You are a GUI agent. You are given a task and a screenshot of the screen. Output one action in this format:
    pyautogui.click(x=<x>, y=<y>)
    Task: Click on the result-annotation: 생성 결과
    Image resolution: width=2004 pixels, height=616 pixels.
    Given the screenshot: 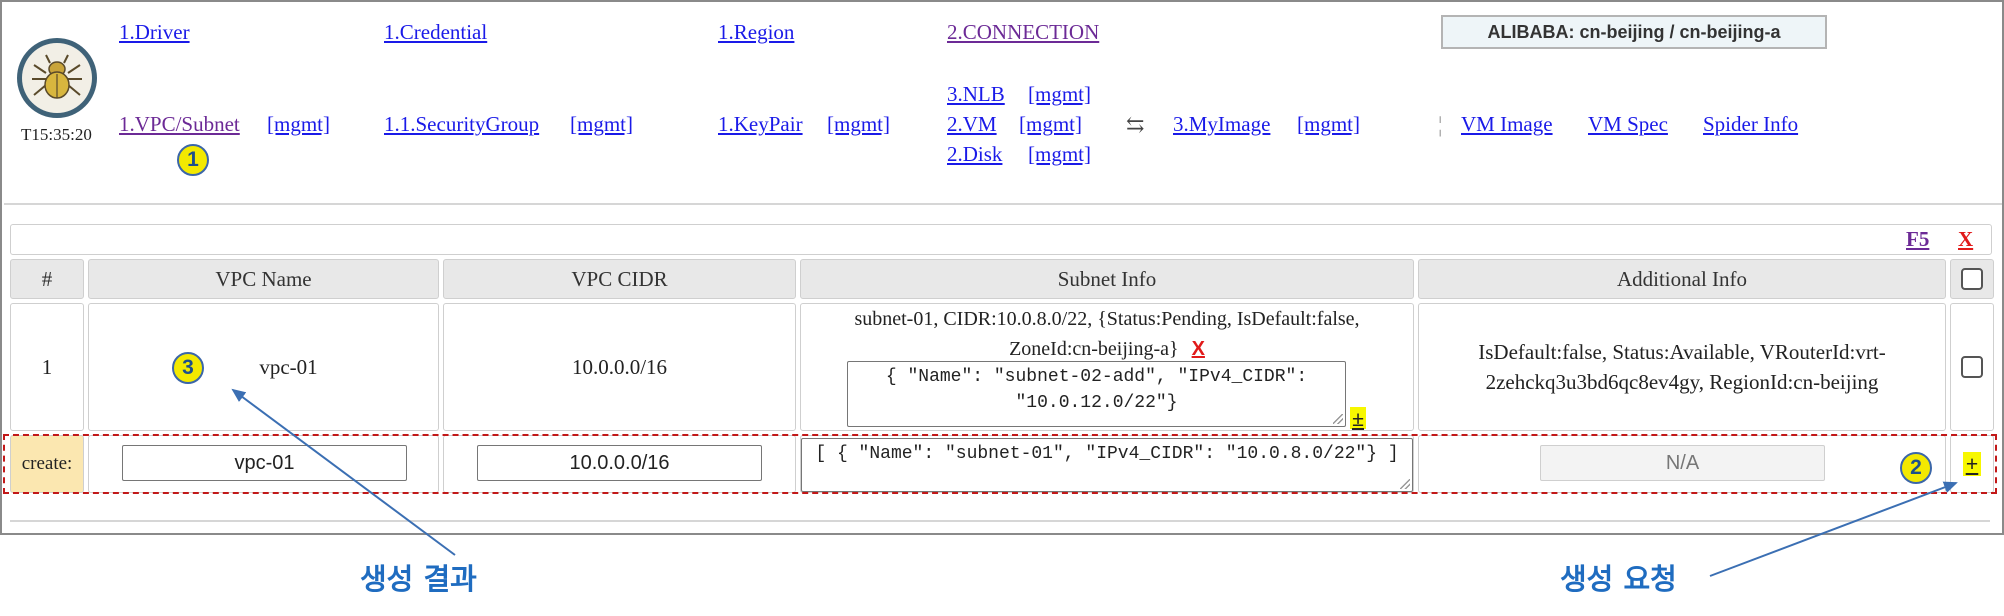 What is the action you would take?
    pyautogui.click(x=418, y=579)
    